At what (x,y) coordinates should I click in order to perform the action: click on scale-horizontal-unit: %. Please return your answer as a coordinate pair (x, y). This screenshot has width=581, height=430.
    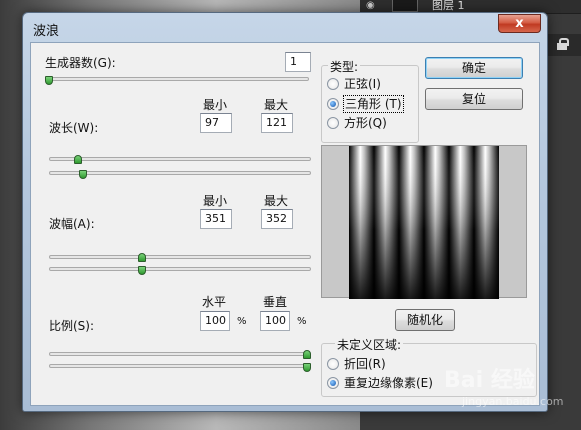
    Looking at the image, I should click on (242, 321).